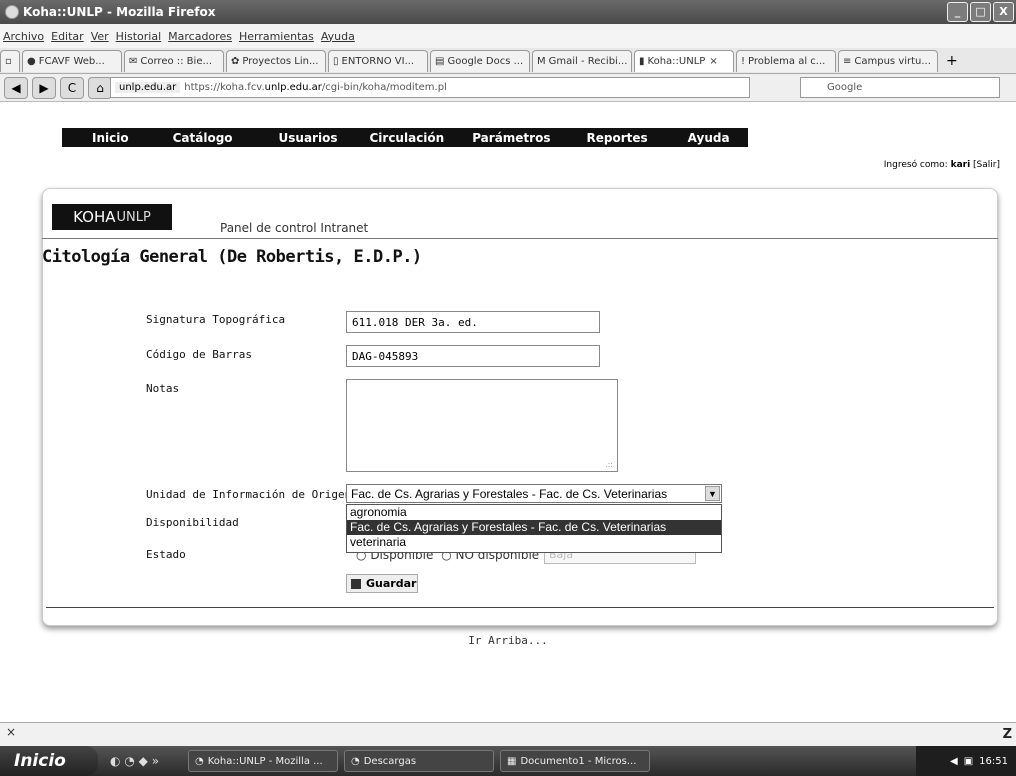  I want to click on start-label: Inicio, so click(40, 761).